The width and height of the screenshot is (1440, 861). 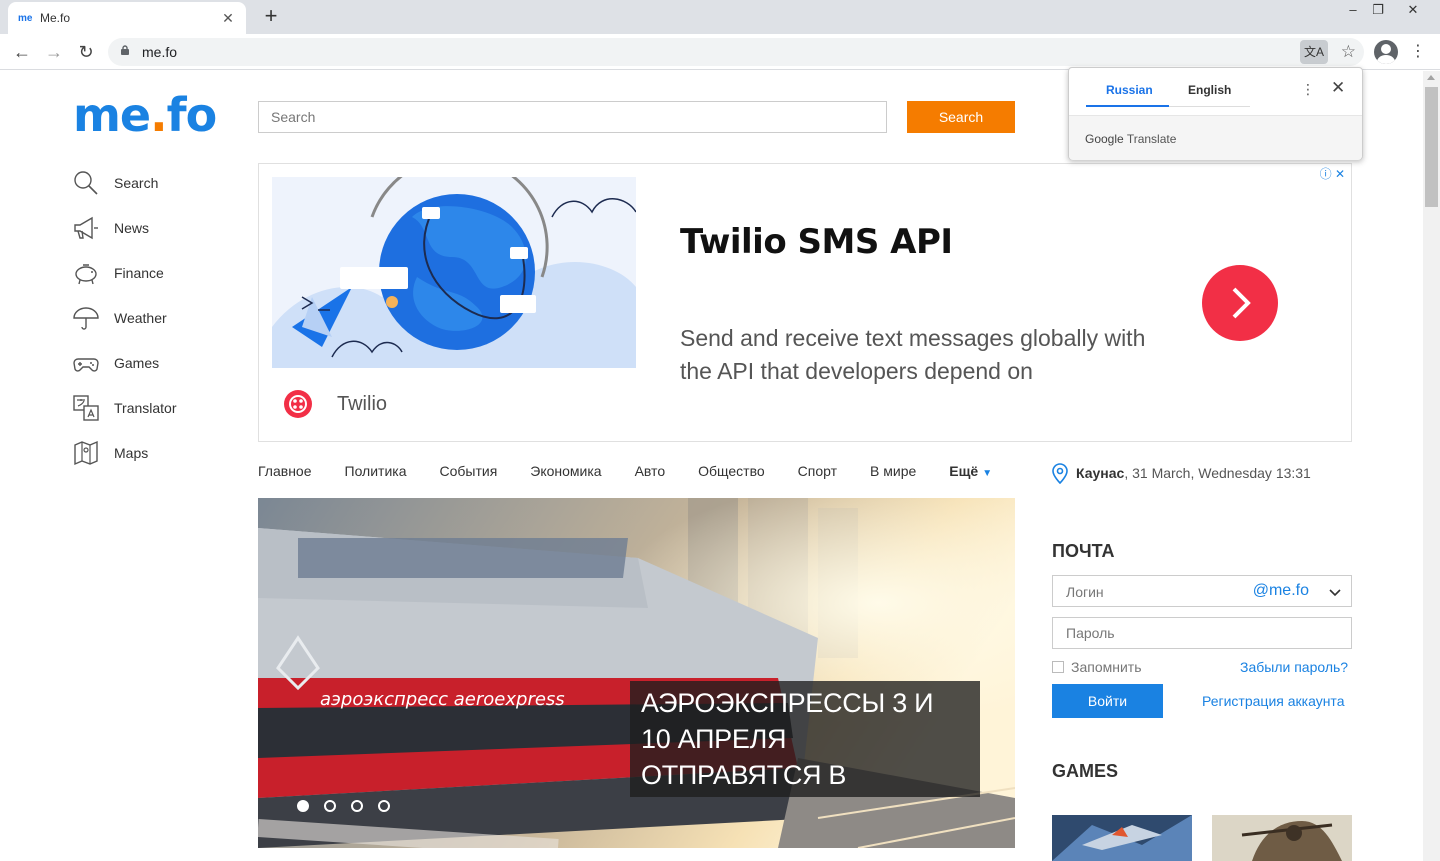 What do you see at coordinates (572, 117) in the screenshot?
I see `search-input` at bounding box center [572, 117].